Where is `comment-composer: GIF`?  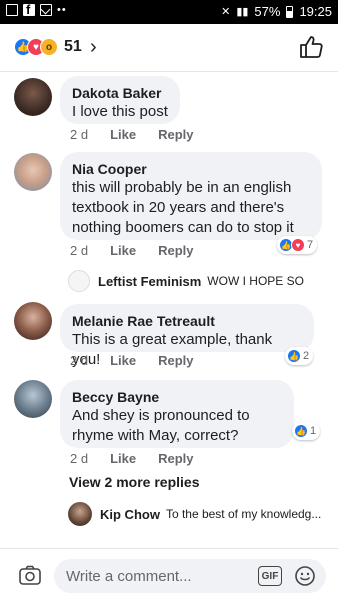
comment-composer: GIF is located at coordinates (169, 574).